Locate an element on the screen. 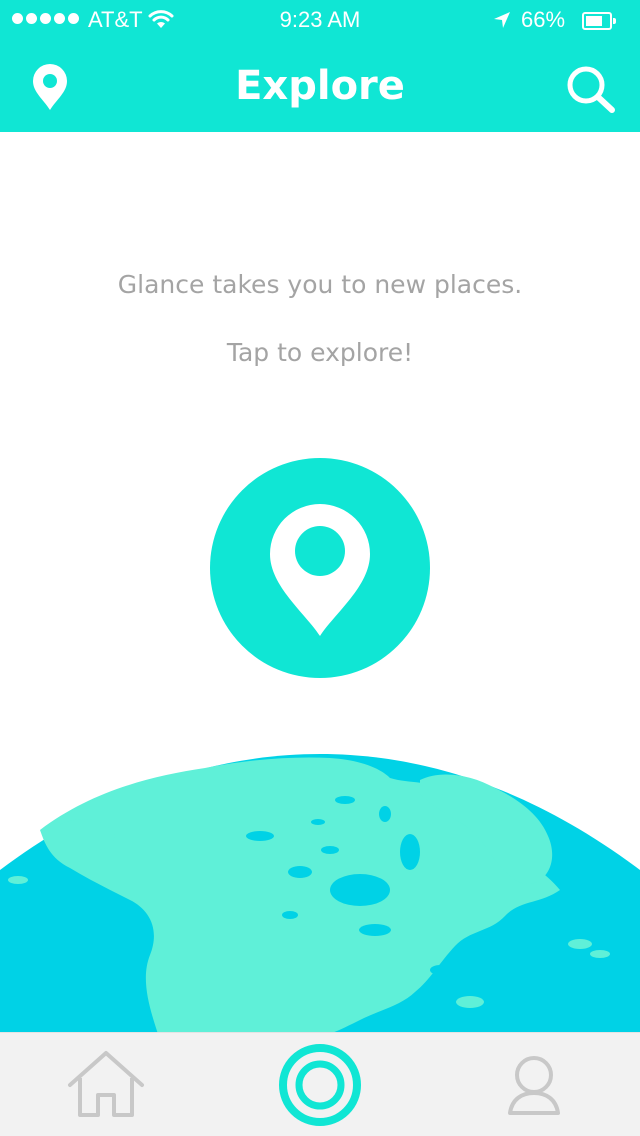 This screenshot has width=640, height=1136. location-pin-icon is located at coordinates (320, 570).